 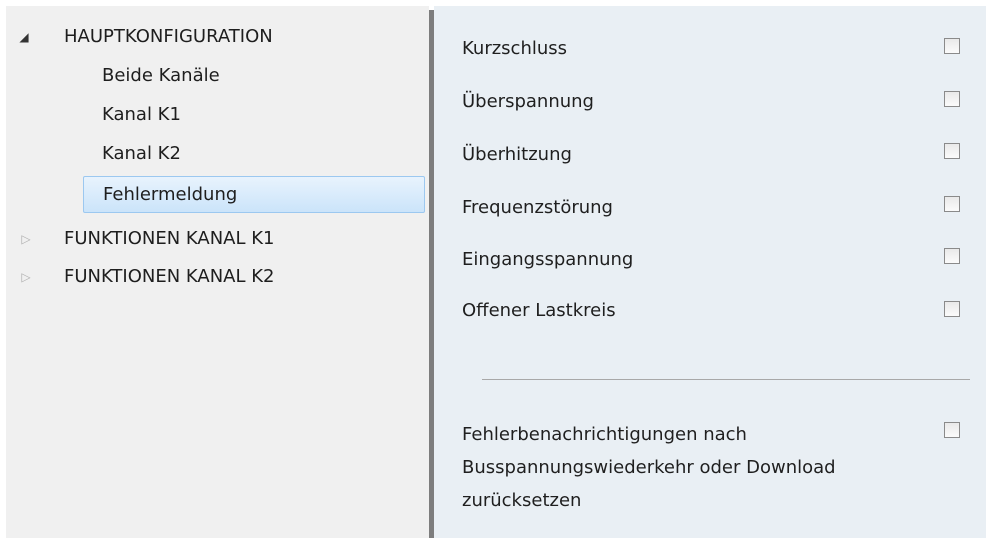 What do you see at coordinates (539, 310) in the screenshot?
I see `option-label-offener-lastkreis: Offener Lastkreis` at bounding box center [539, 310].